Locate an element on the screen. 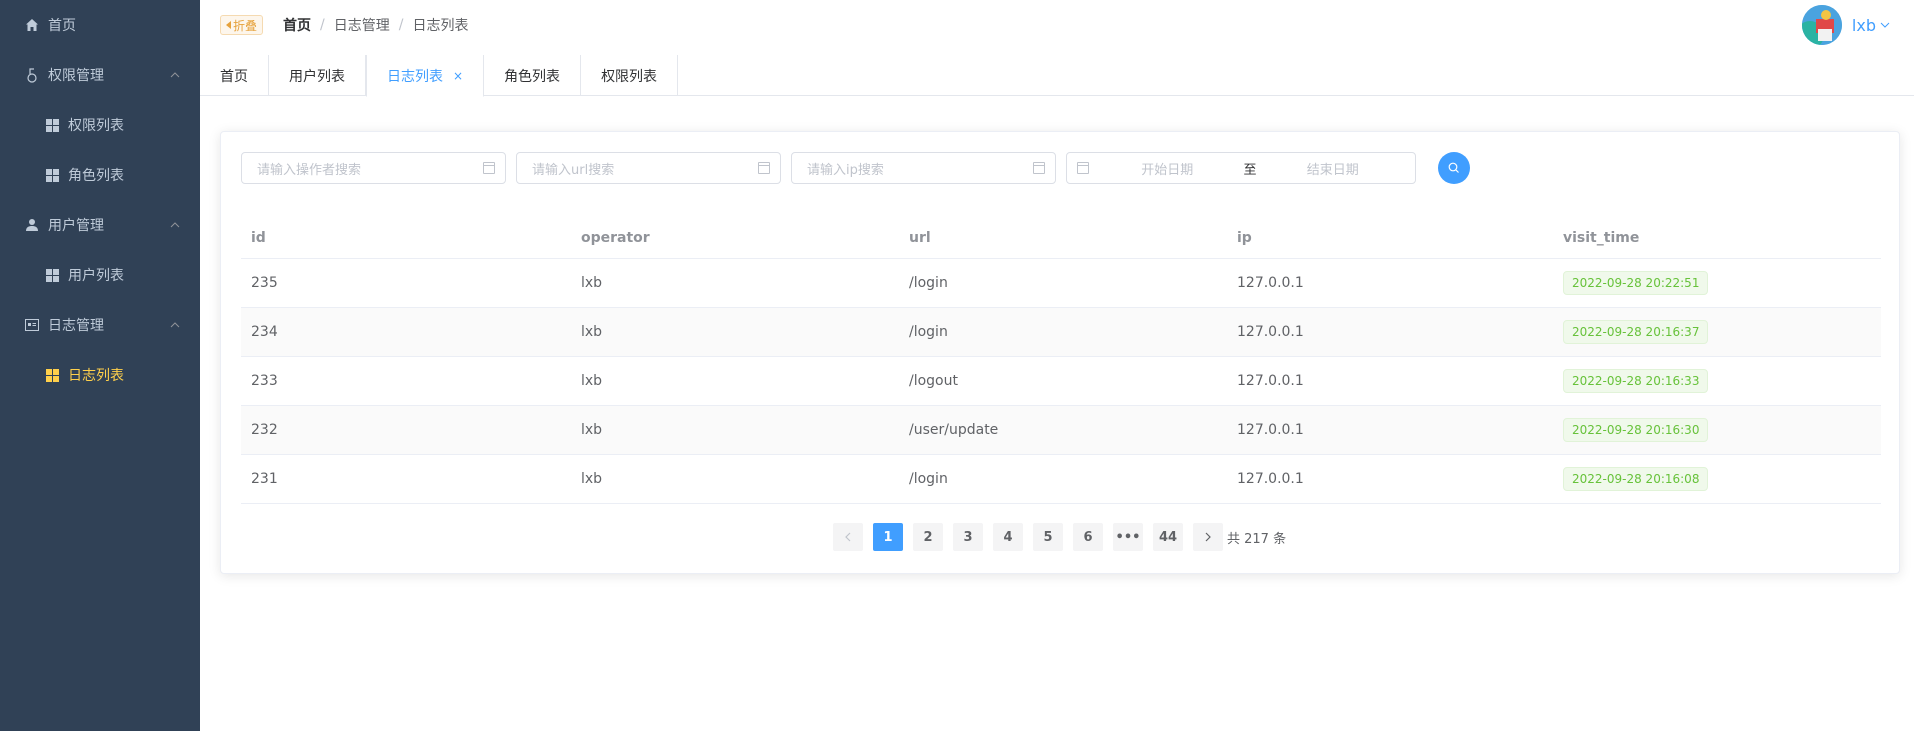 The height and width of the screenshot is (731, 1914). sidebar-item-label: 日志管理 is located at coordinates (76, 326).